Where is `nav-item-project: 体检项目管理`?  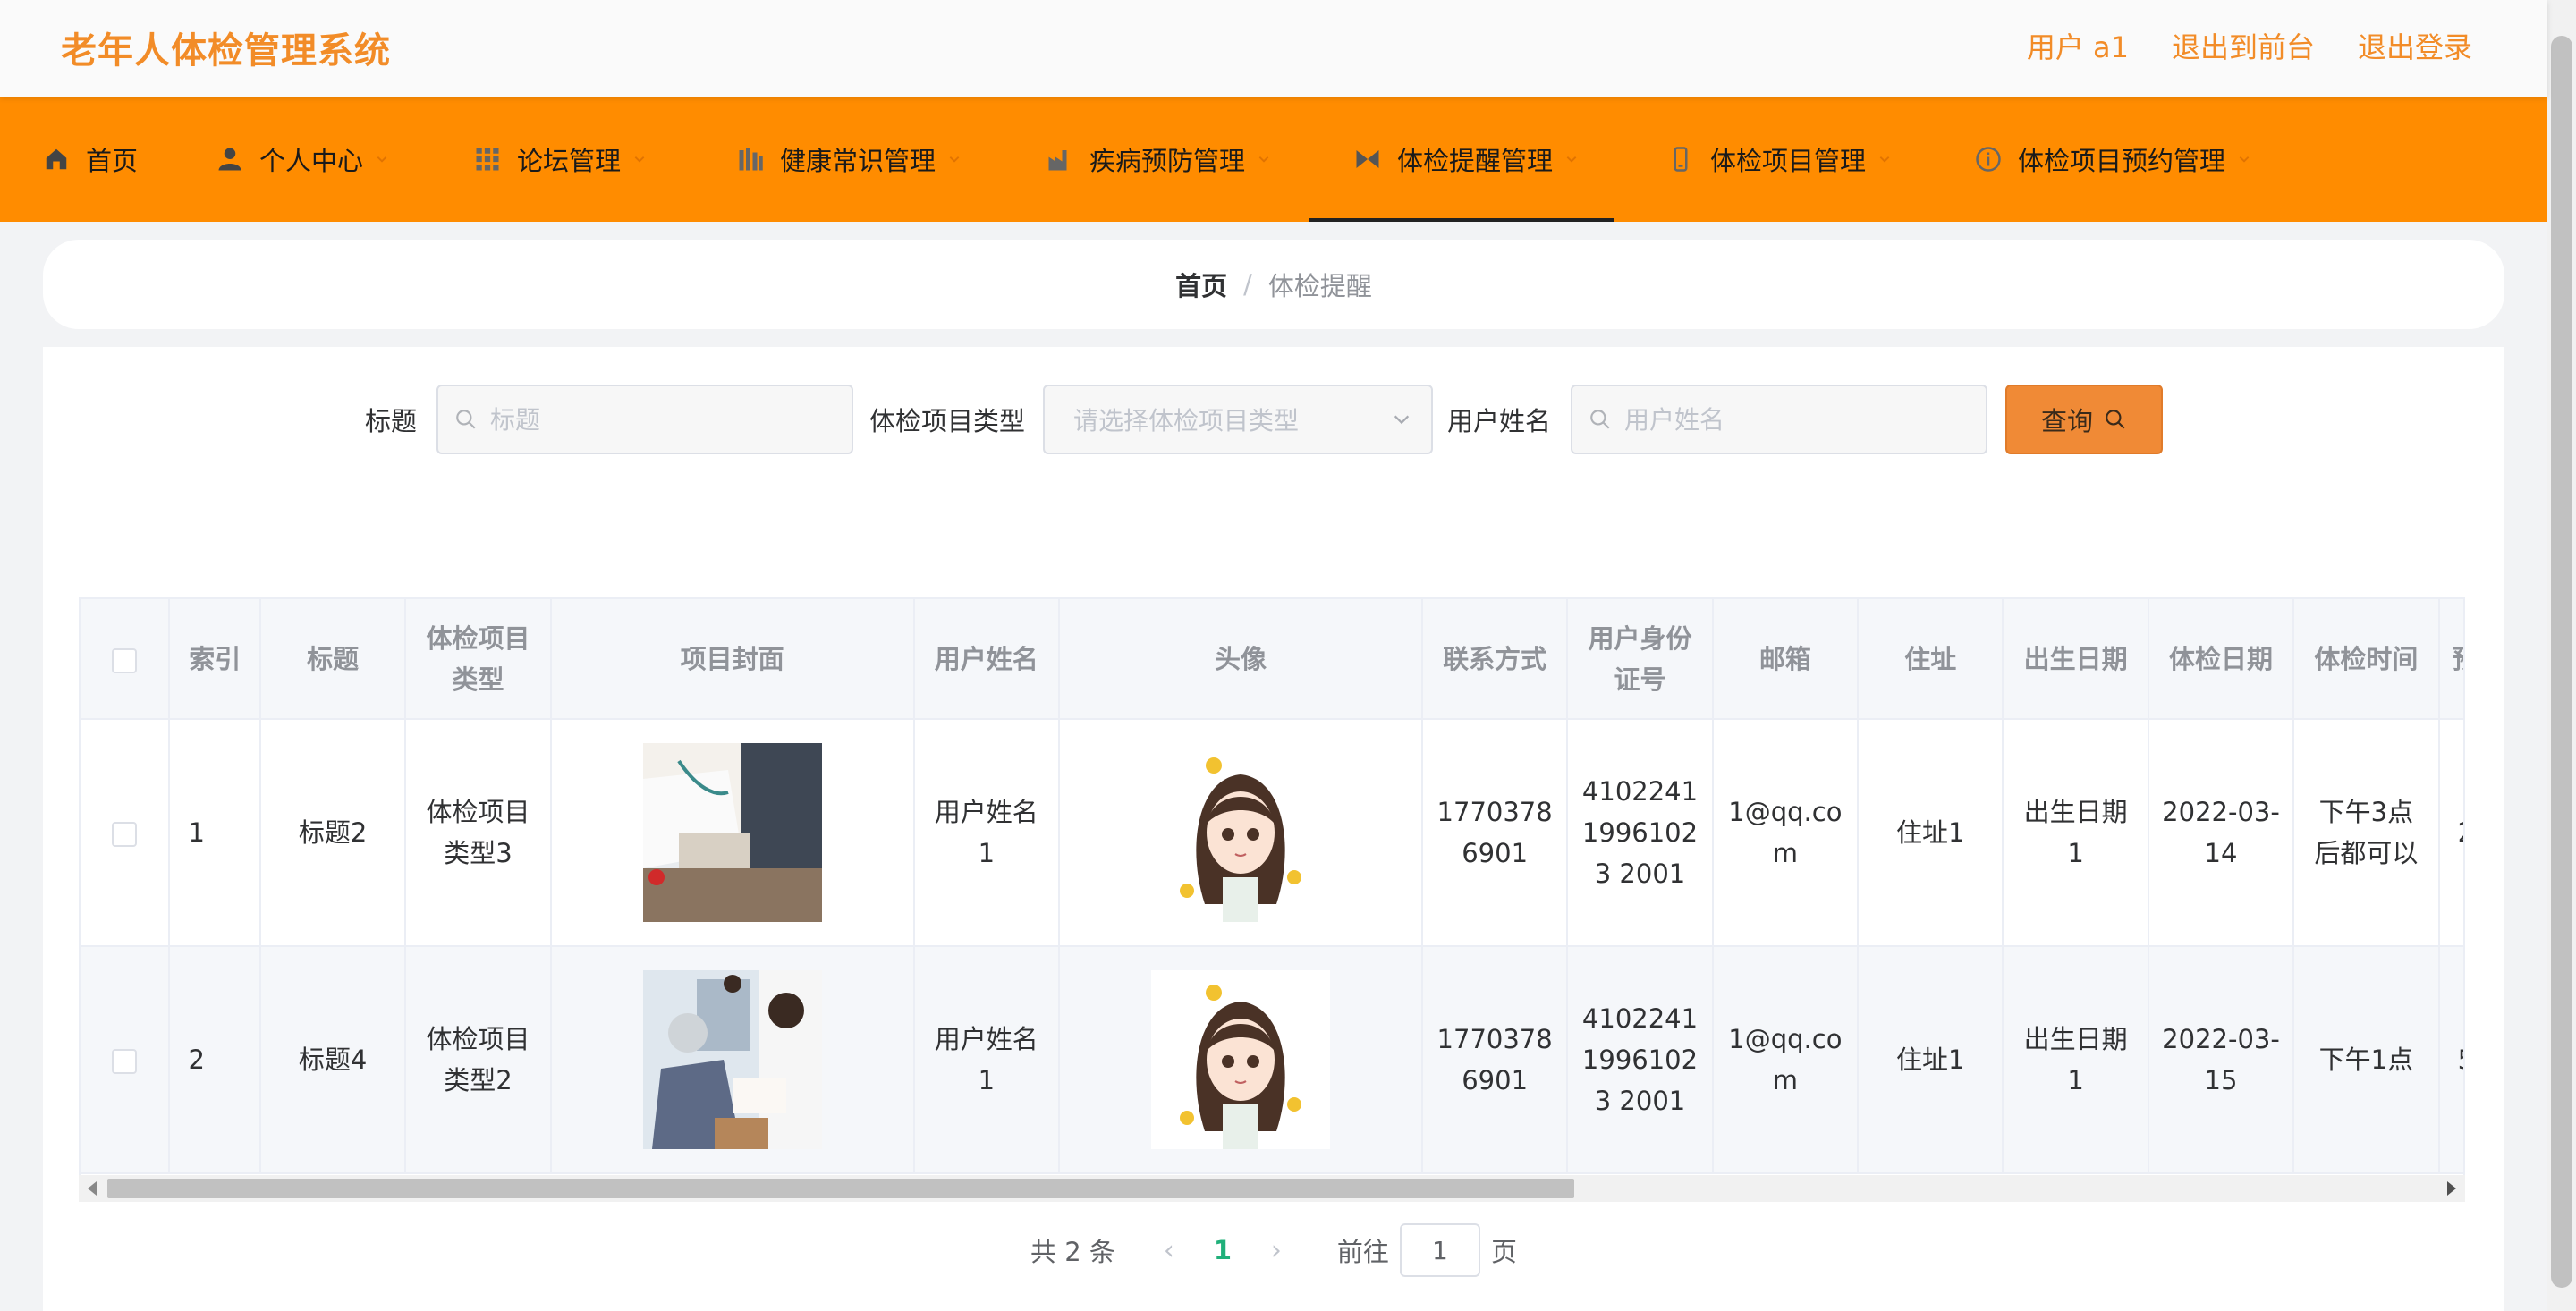 nav-item-project: 体检项目管理 is located at coordinates (1779, 159).